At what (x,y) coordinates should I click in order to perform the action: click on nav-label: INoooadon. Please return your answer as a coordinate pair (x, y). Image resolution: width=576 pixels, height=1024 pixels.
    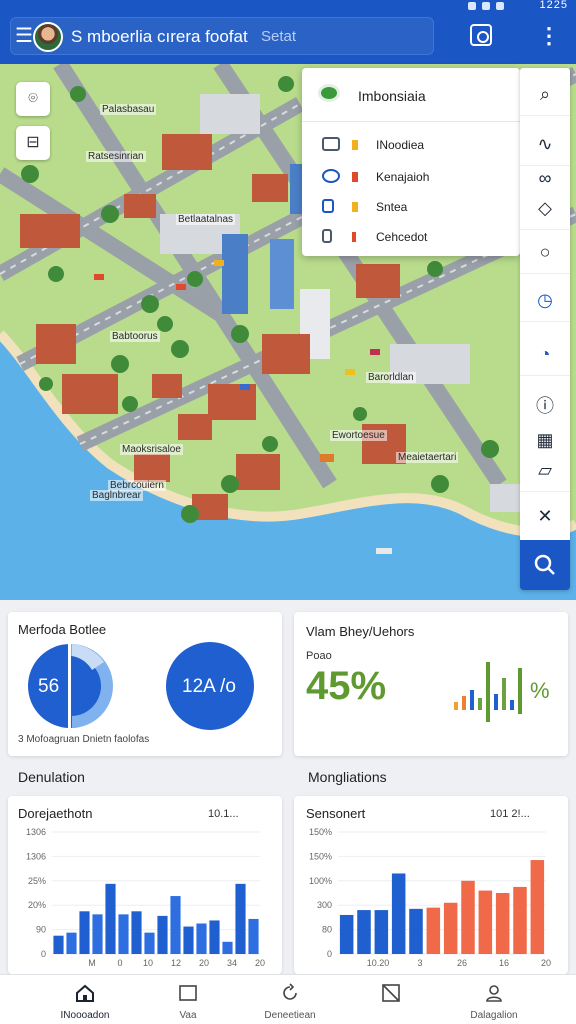
    Looking at the image, I should click on (85, 1015).